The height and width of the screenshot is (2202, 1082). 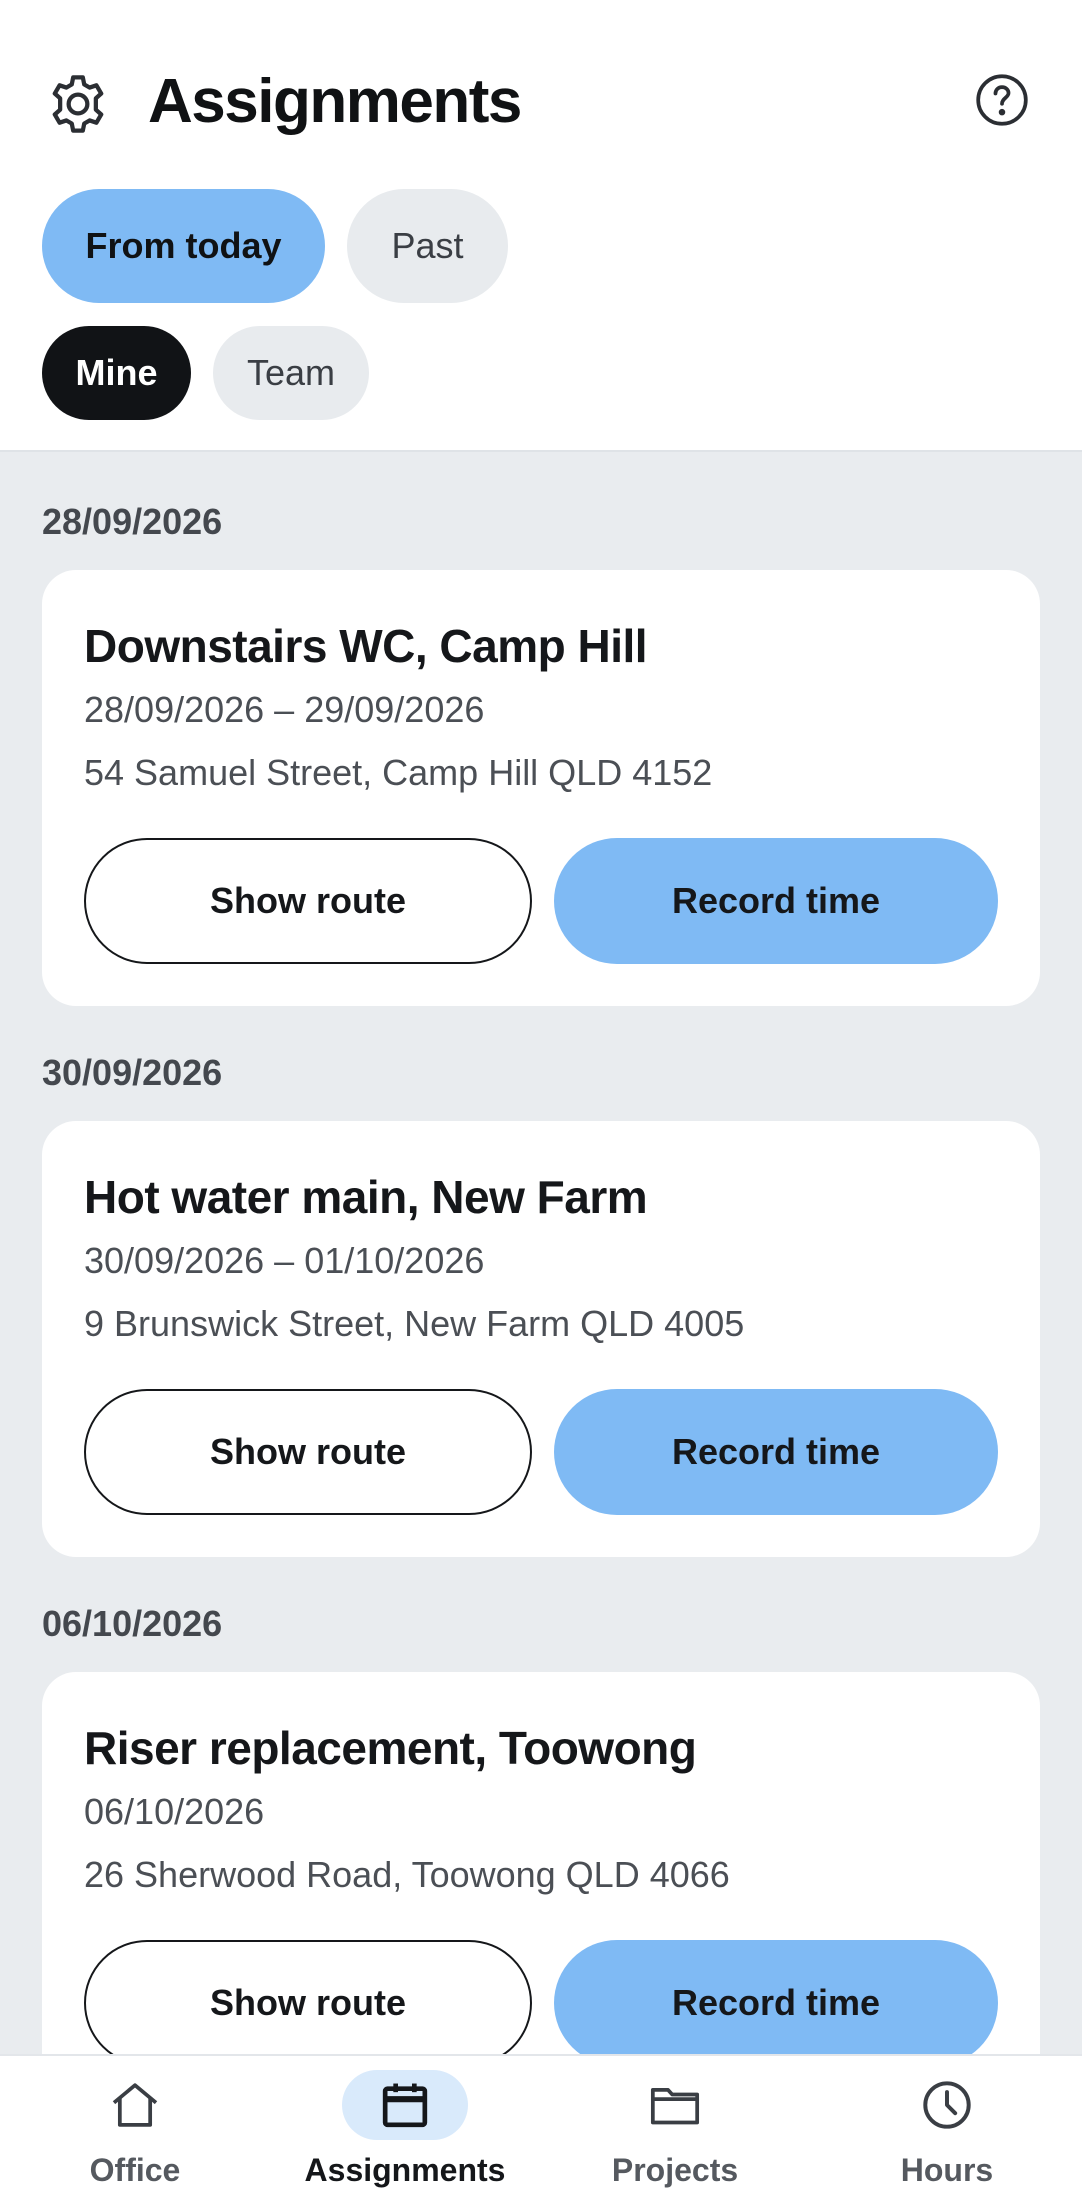 What do you see at coordinates (116, 373) in the screenshot?
I see `filter-mine-chip: Mine` at bounding box center [116, 373].